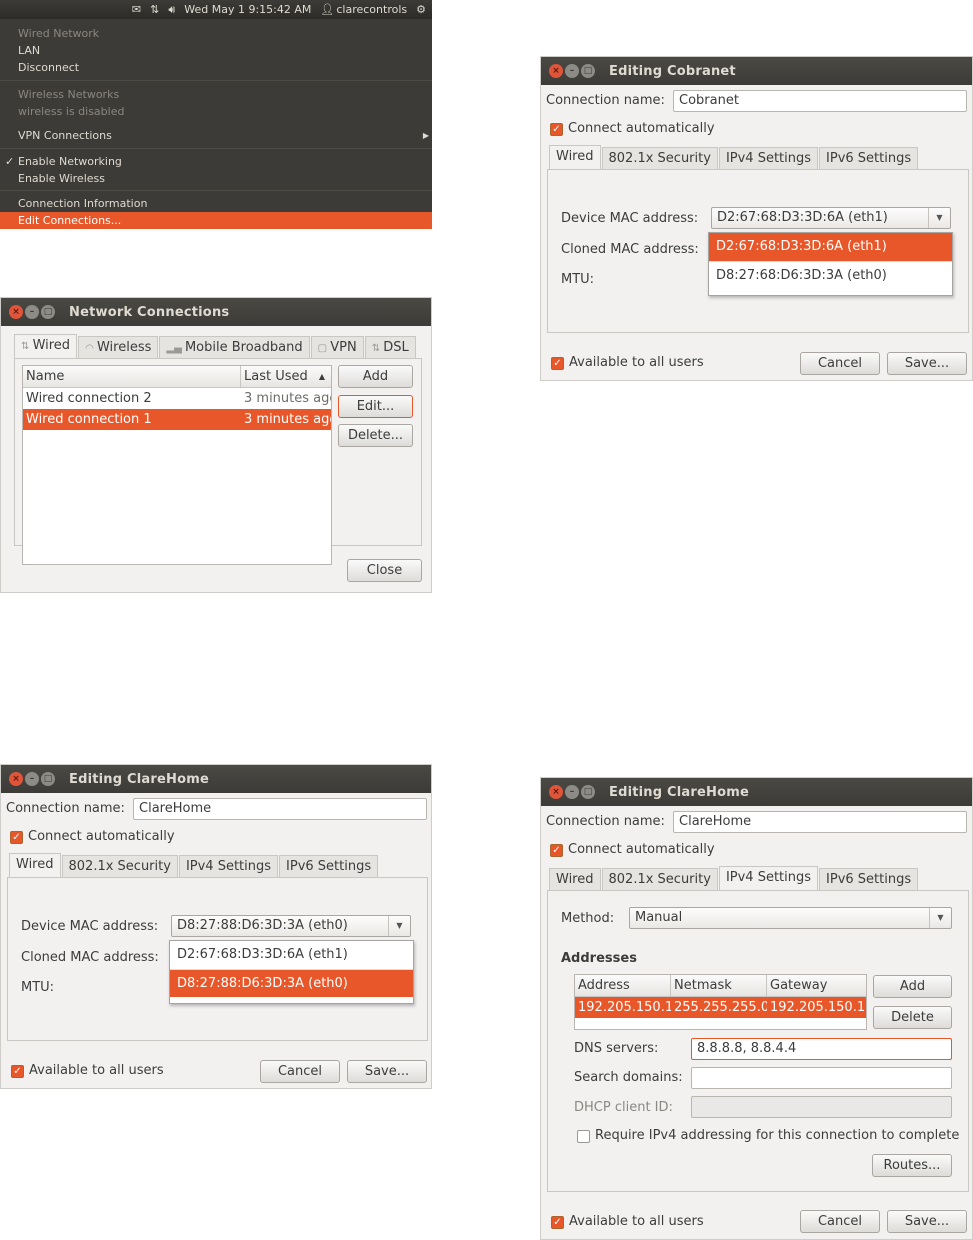 The height and width of the screenshot is (1240, 973). I want to click on cell-gateway: 192.205.150.1, so click(816, 1007).